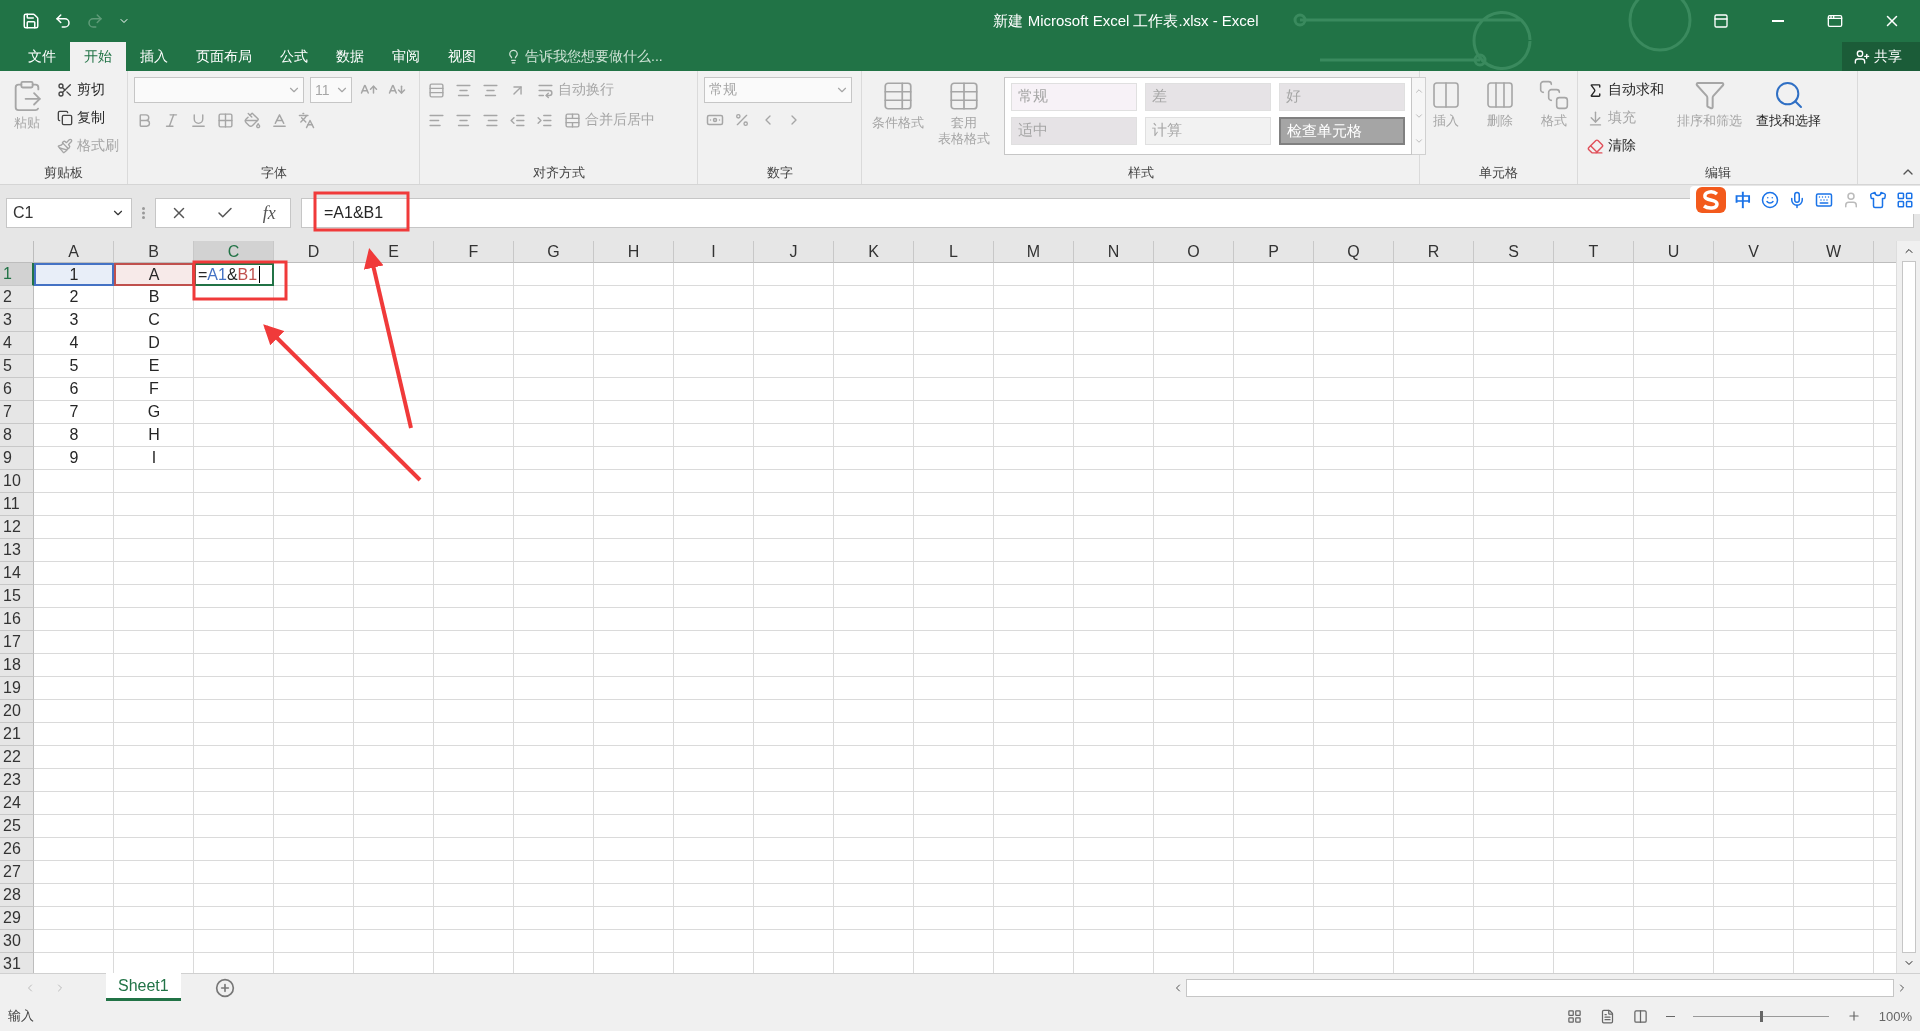  I want to click on column-header: P, so click(1274, 252).